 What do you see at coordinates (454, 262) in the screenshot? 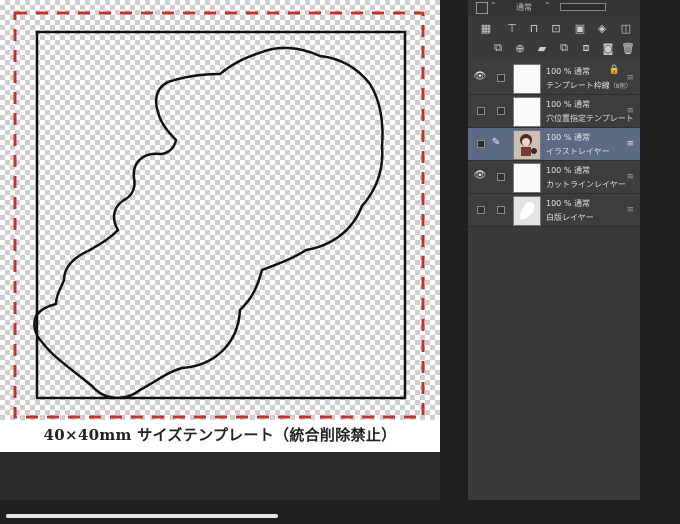
I see `panel-gap` at bounding box center [454, 262].